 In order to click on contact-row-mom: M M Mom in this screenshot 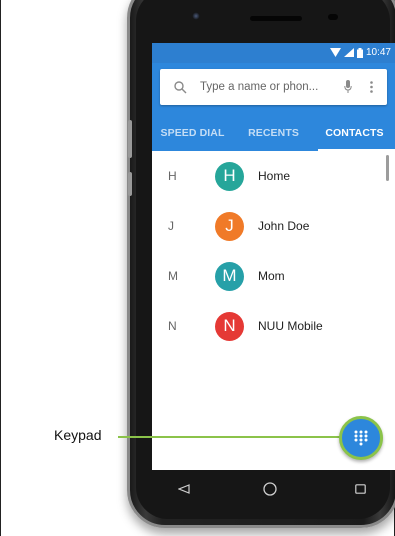, I will do `click(273, 276)`.